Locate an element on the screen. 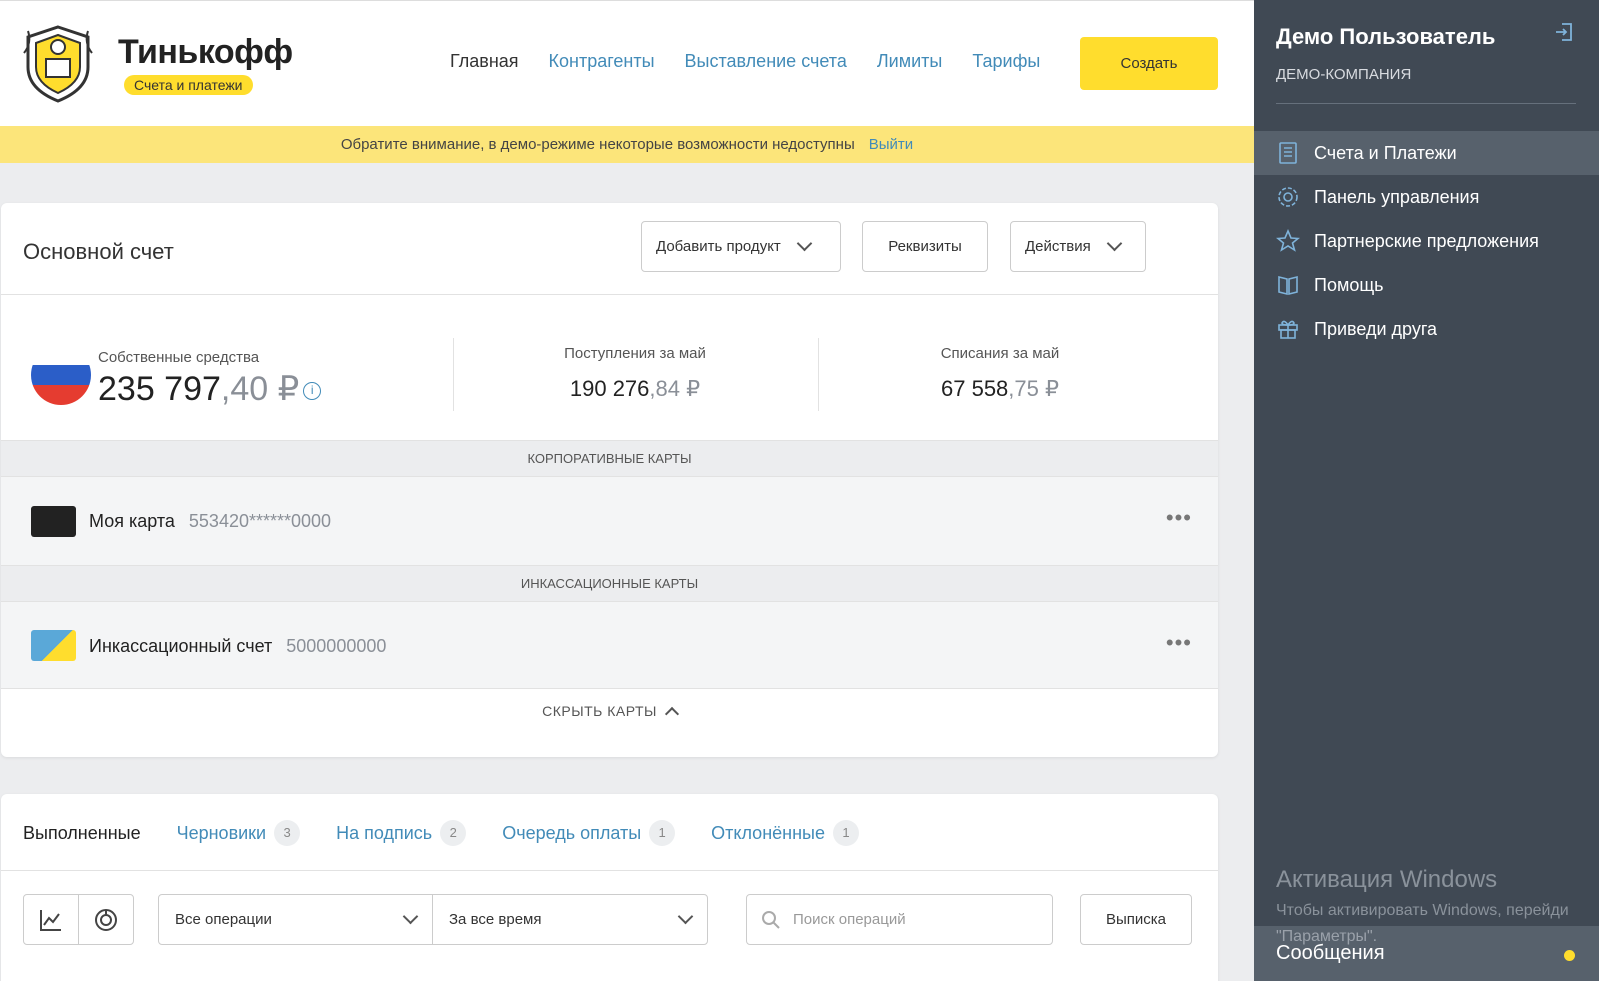  book-icon is located at coordinates (1288, 285).